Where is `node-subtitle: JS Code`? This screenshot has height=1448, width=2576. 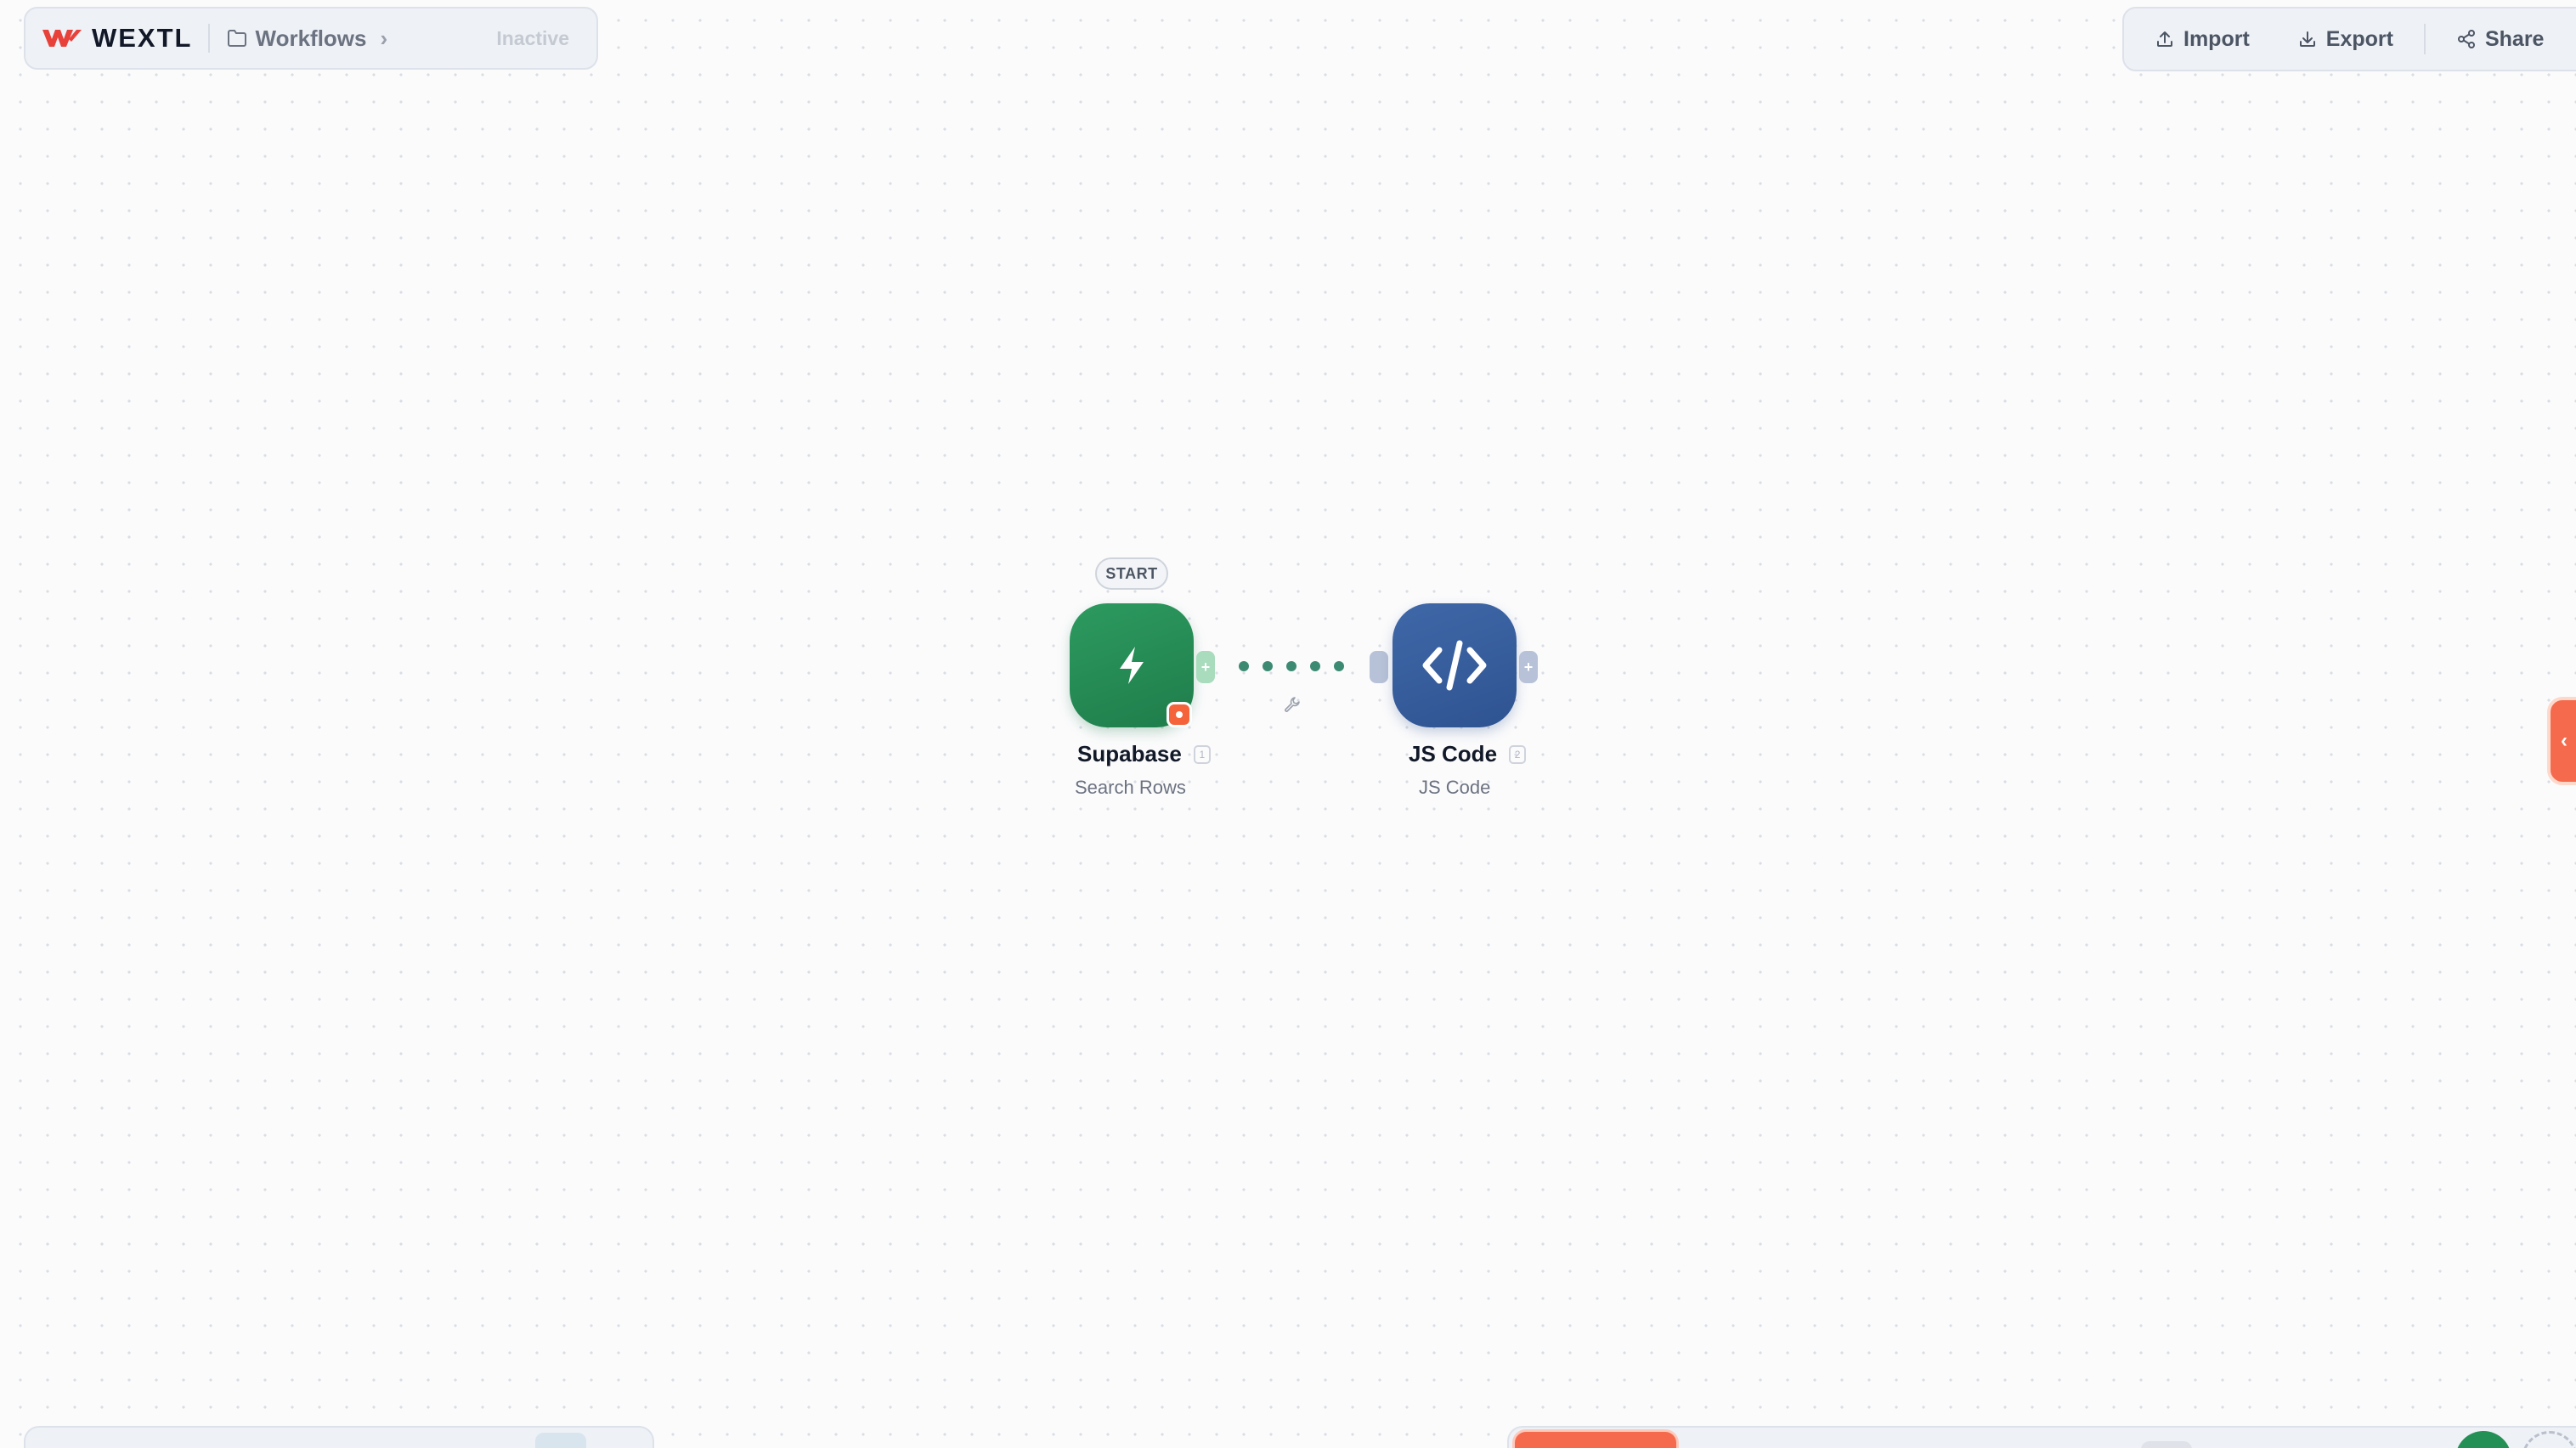 node-subtitle: JS Code is located at coordinates (1455, 788).